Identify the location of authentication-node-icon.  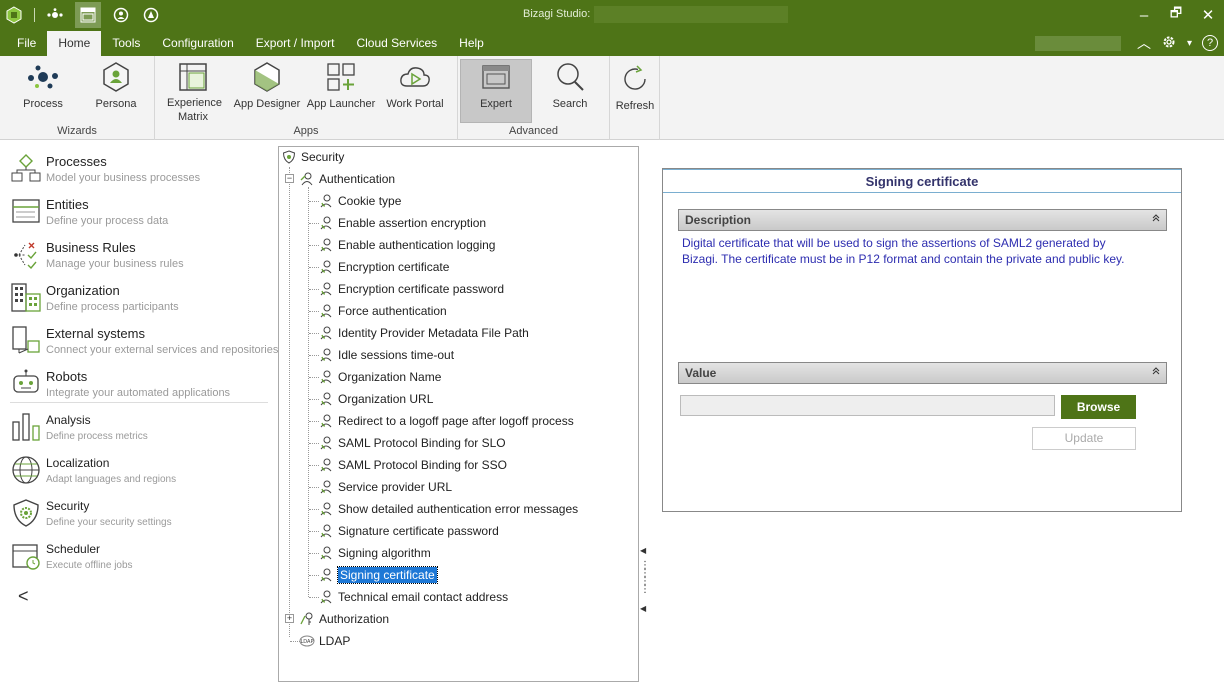
(307, 179).